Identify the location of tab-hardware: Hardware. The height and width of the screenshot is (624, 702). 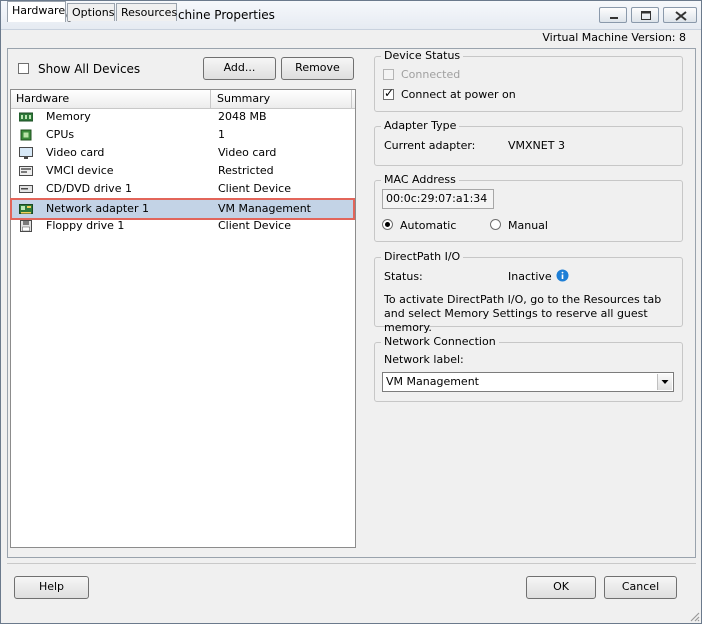
(36, 11).